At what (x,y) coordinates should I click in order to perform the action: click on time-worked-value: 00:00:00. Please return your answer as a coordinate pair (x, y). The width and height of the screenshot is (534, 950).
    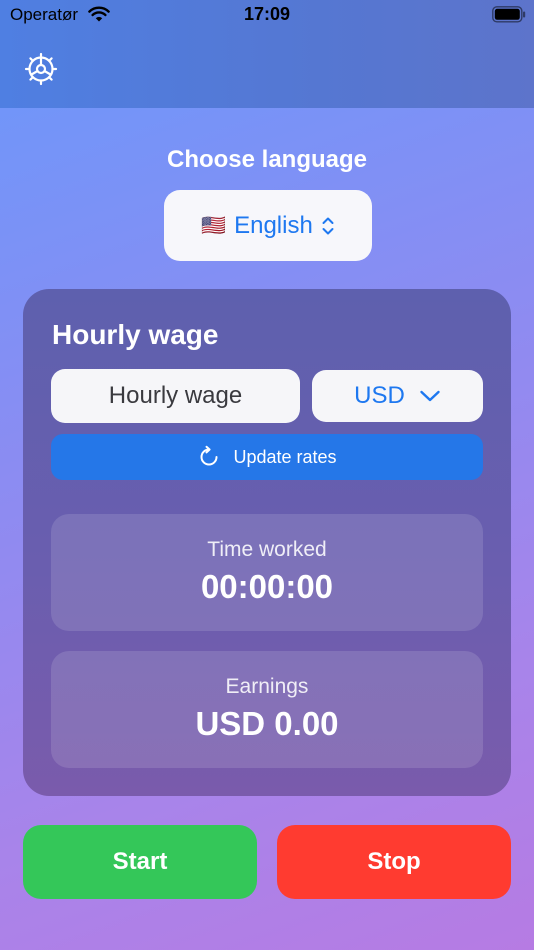
    Looking at the image, I should click on (267, 586).